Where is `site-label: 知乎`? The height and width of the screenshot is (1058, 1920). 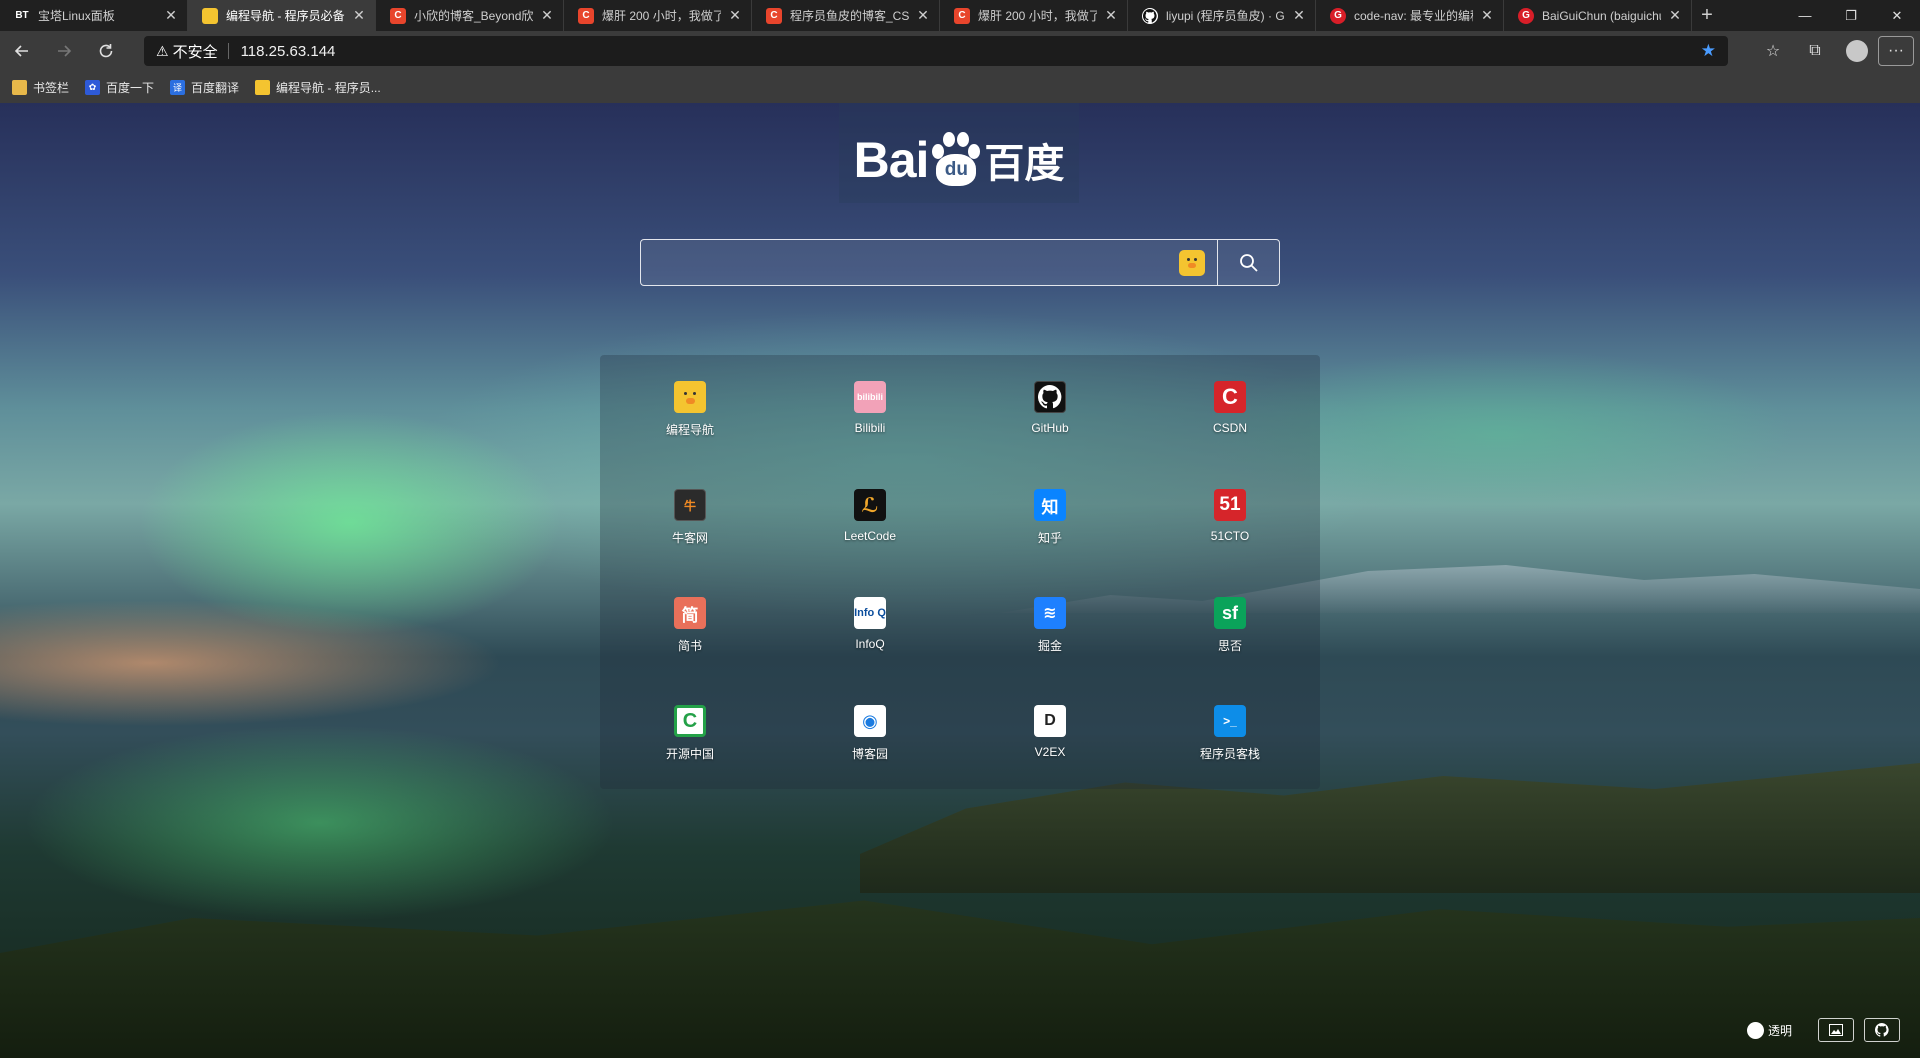 site-label: 知乎 is located at coordinates (1049, 538).